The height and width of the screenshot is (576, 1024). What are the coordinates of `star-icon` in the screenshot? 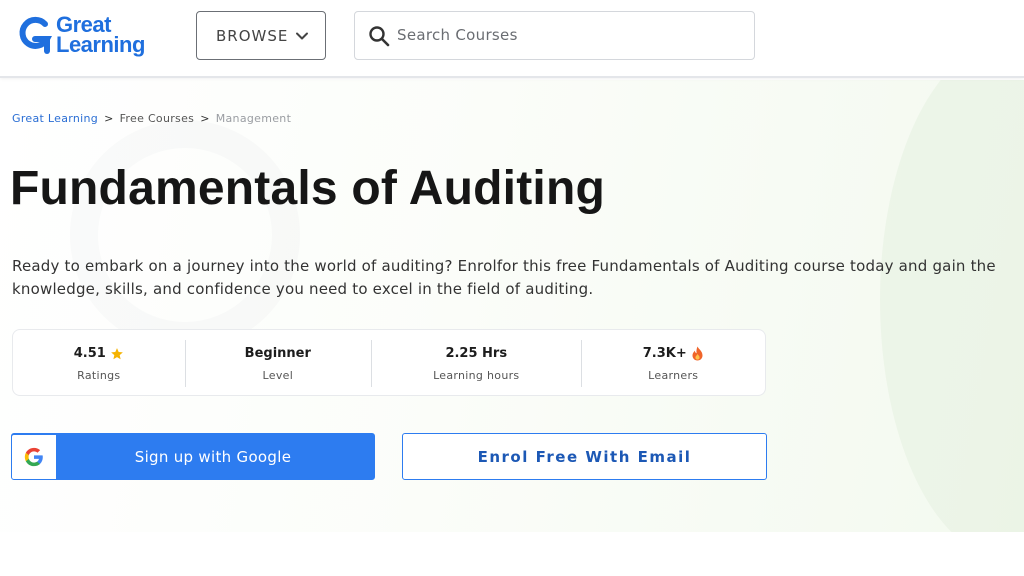 It's located at (116, 353).